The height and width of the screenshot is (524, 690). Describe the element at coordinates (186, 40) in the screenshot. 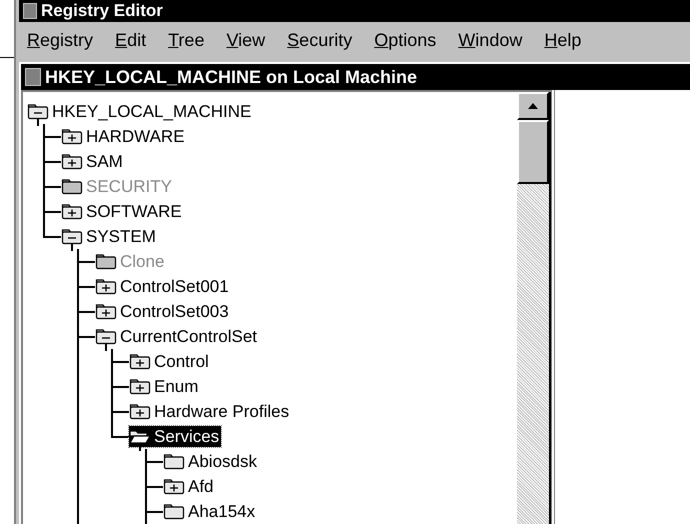

I see `menu-item: Tree` at that location.